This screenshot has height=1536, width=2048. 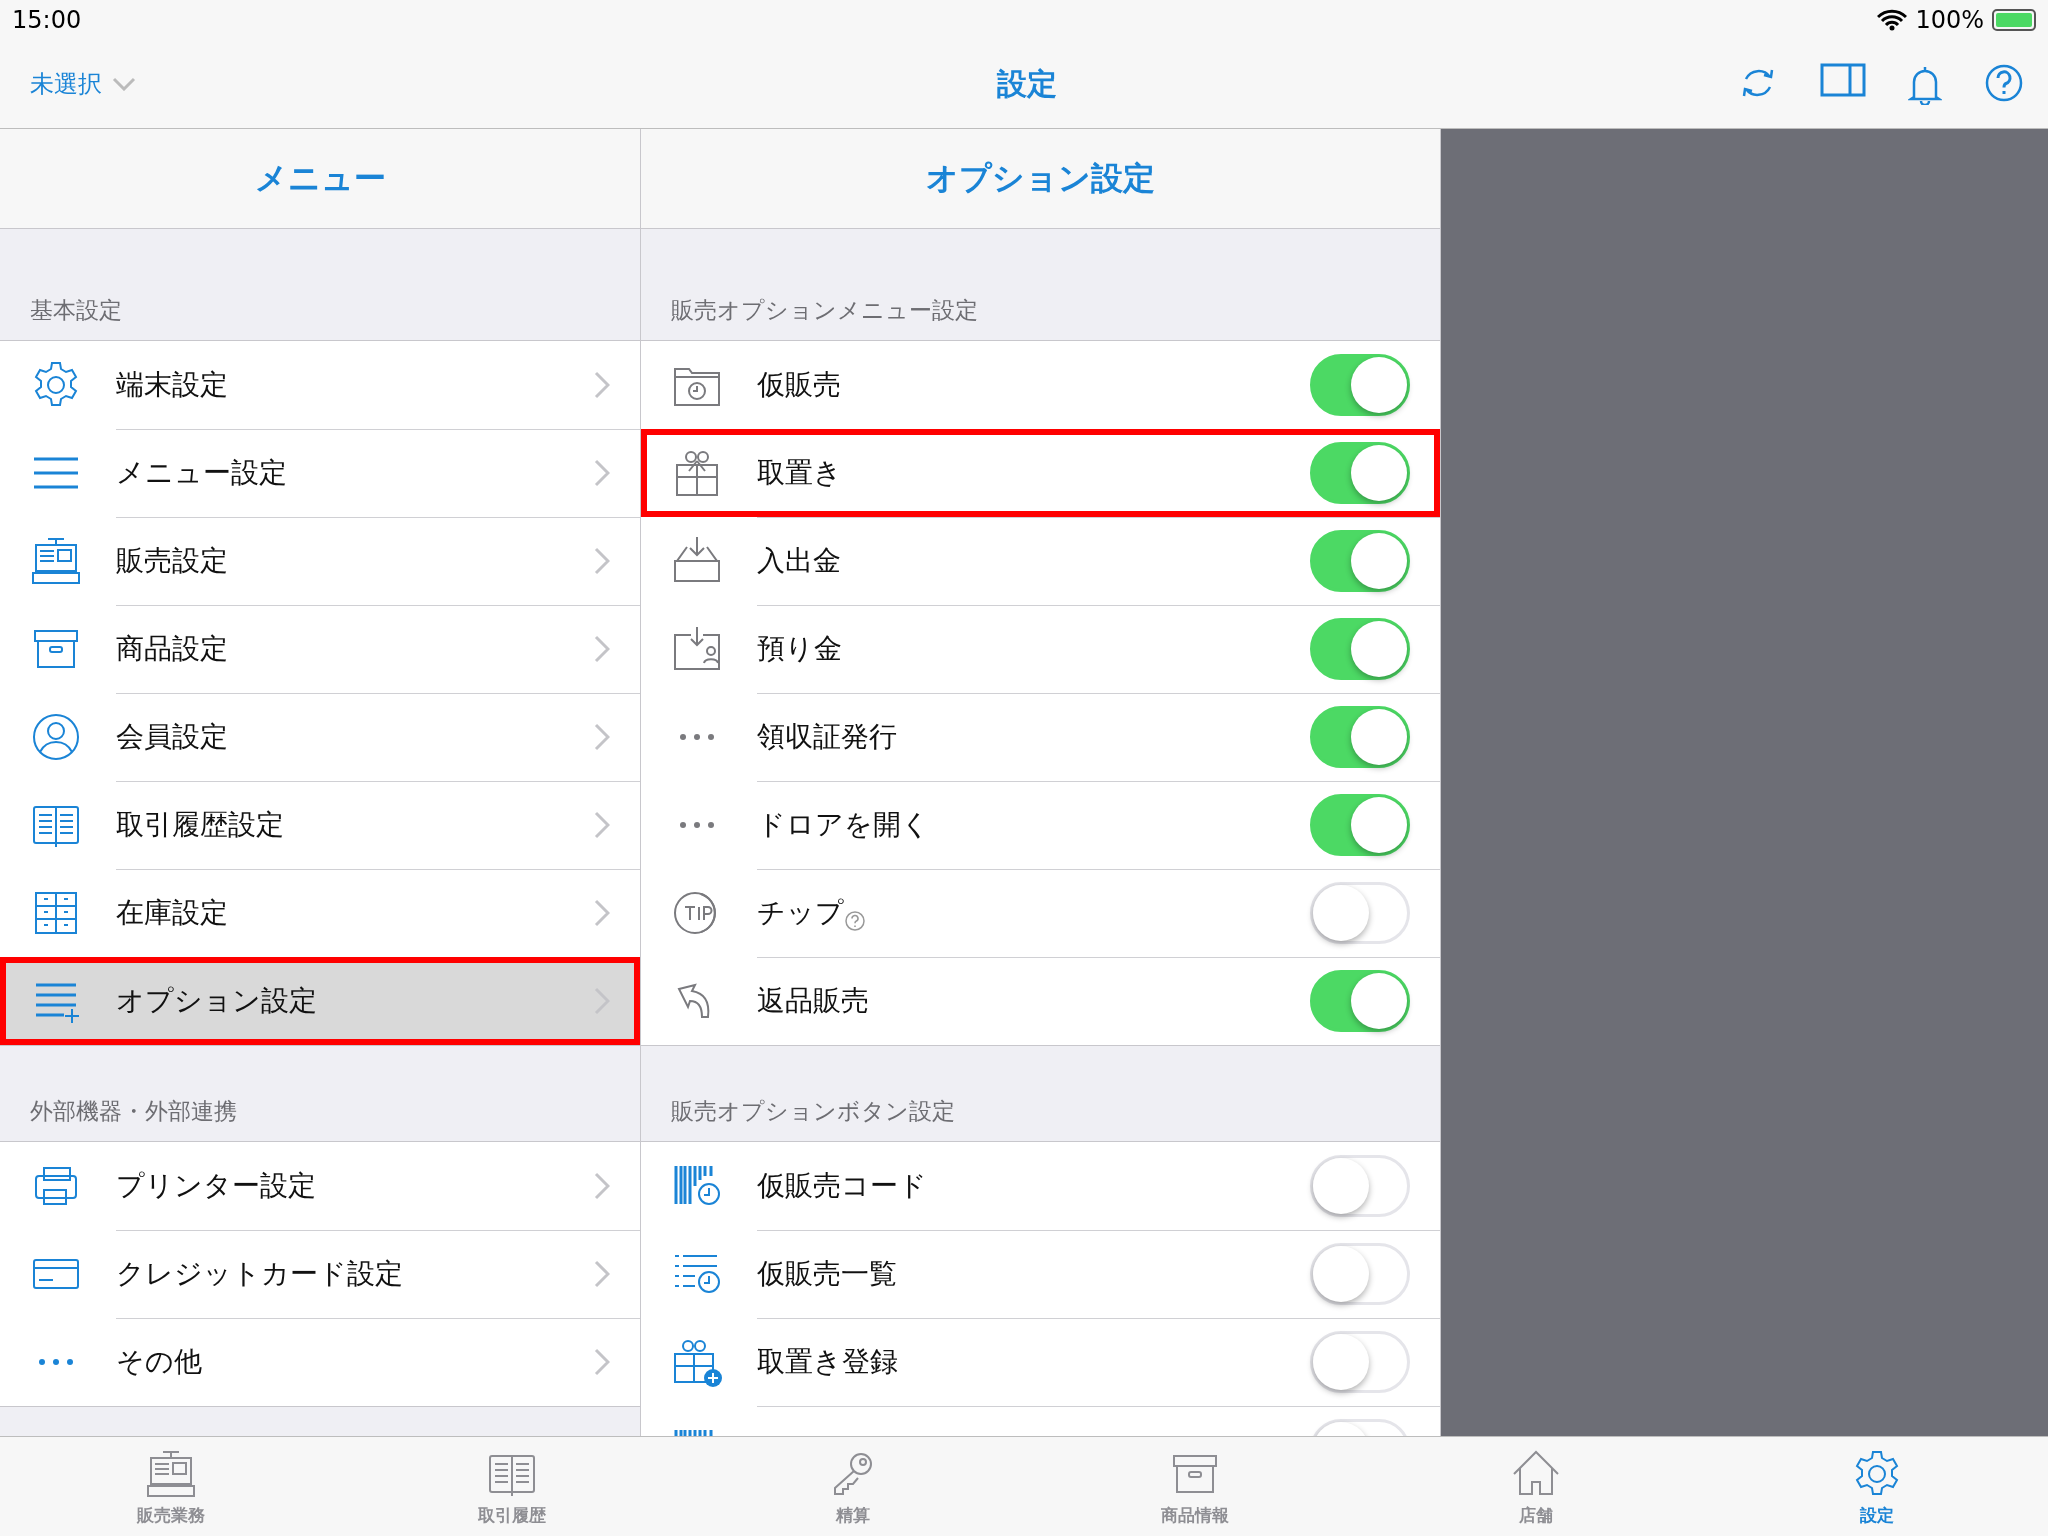 What do you see at coordinates (172, 648) in the screenshot?
I see `menu-item-label: 商品設定` at bounding box center [172, 648].